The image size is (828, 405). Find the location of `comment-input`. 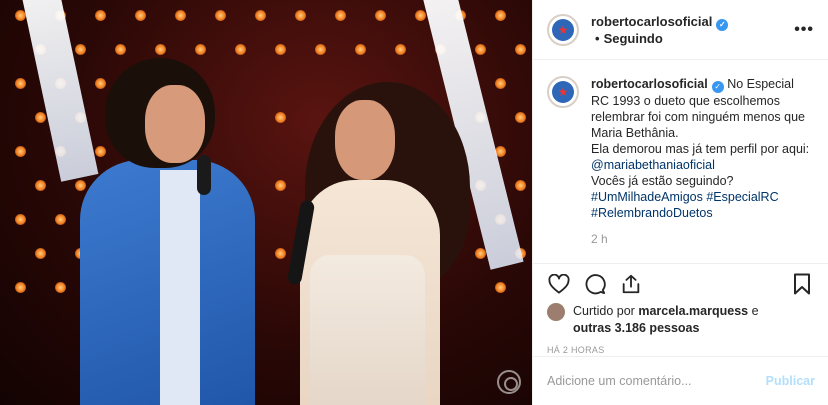

comment-input is located at coordinates (656, 381).